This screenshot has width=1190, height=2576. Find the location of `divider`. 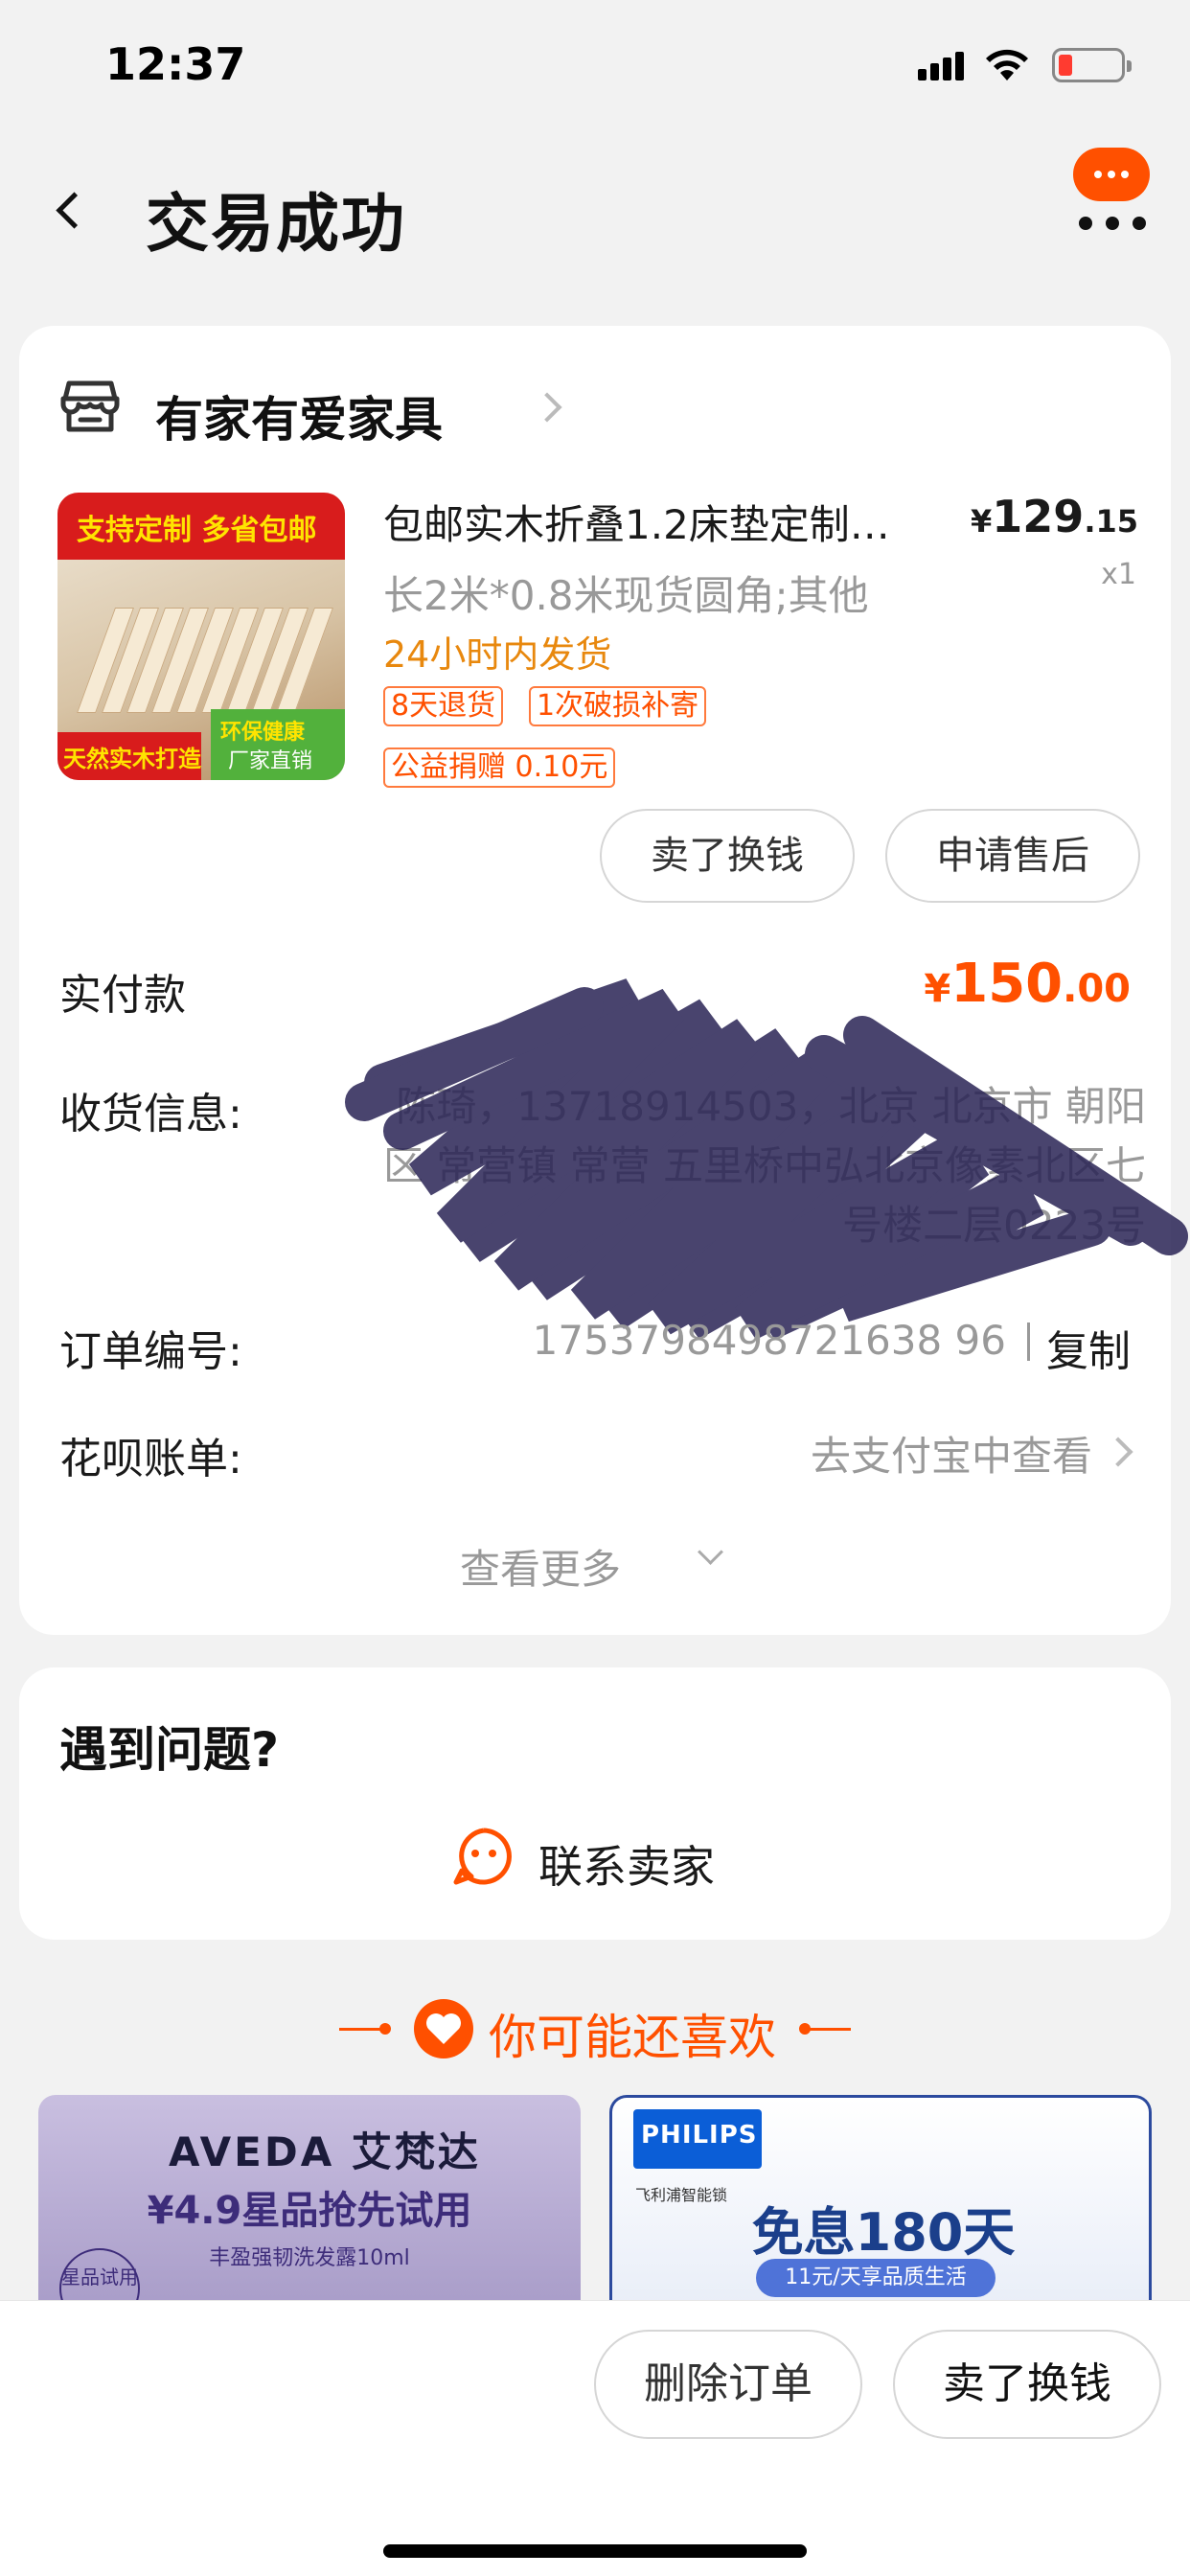

divider is located at coordinates (1029, 1341).